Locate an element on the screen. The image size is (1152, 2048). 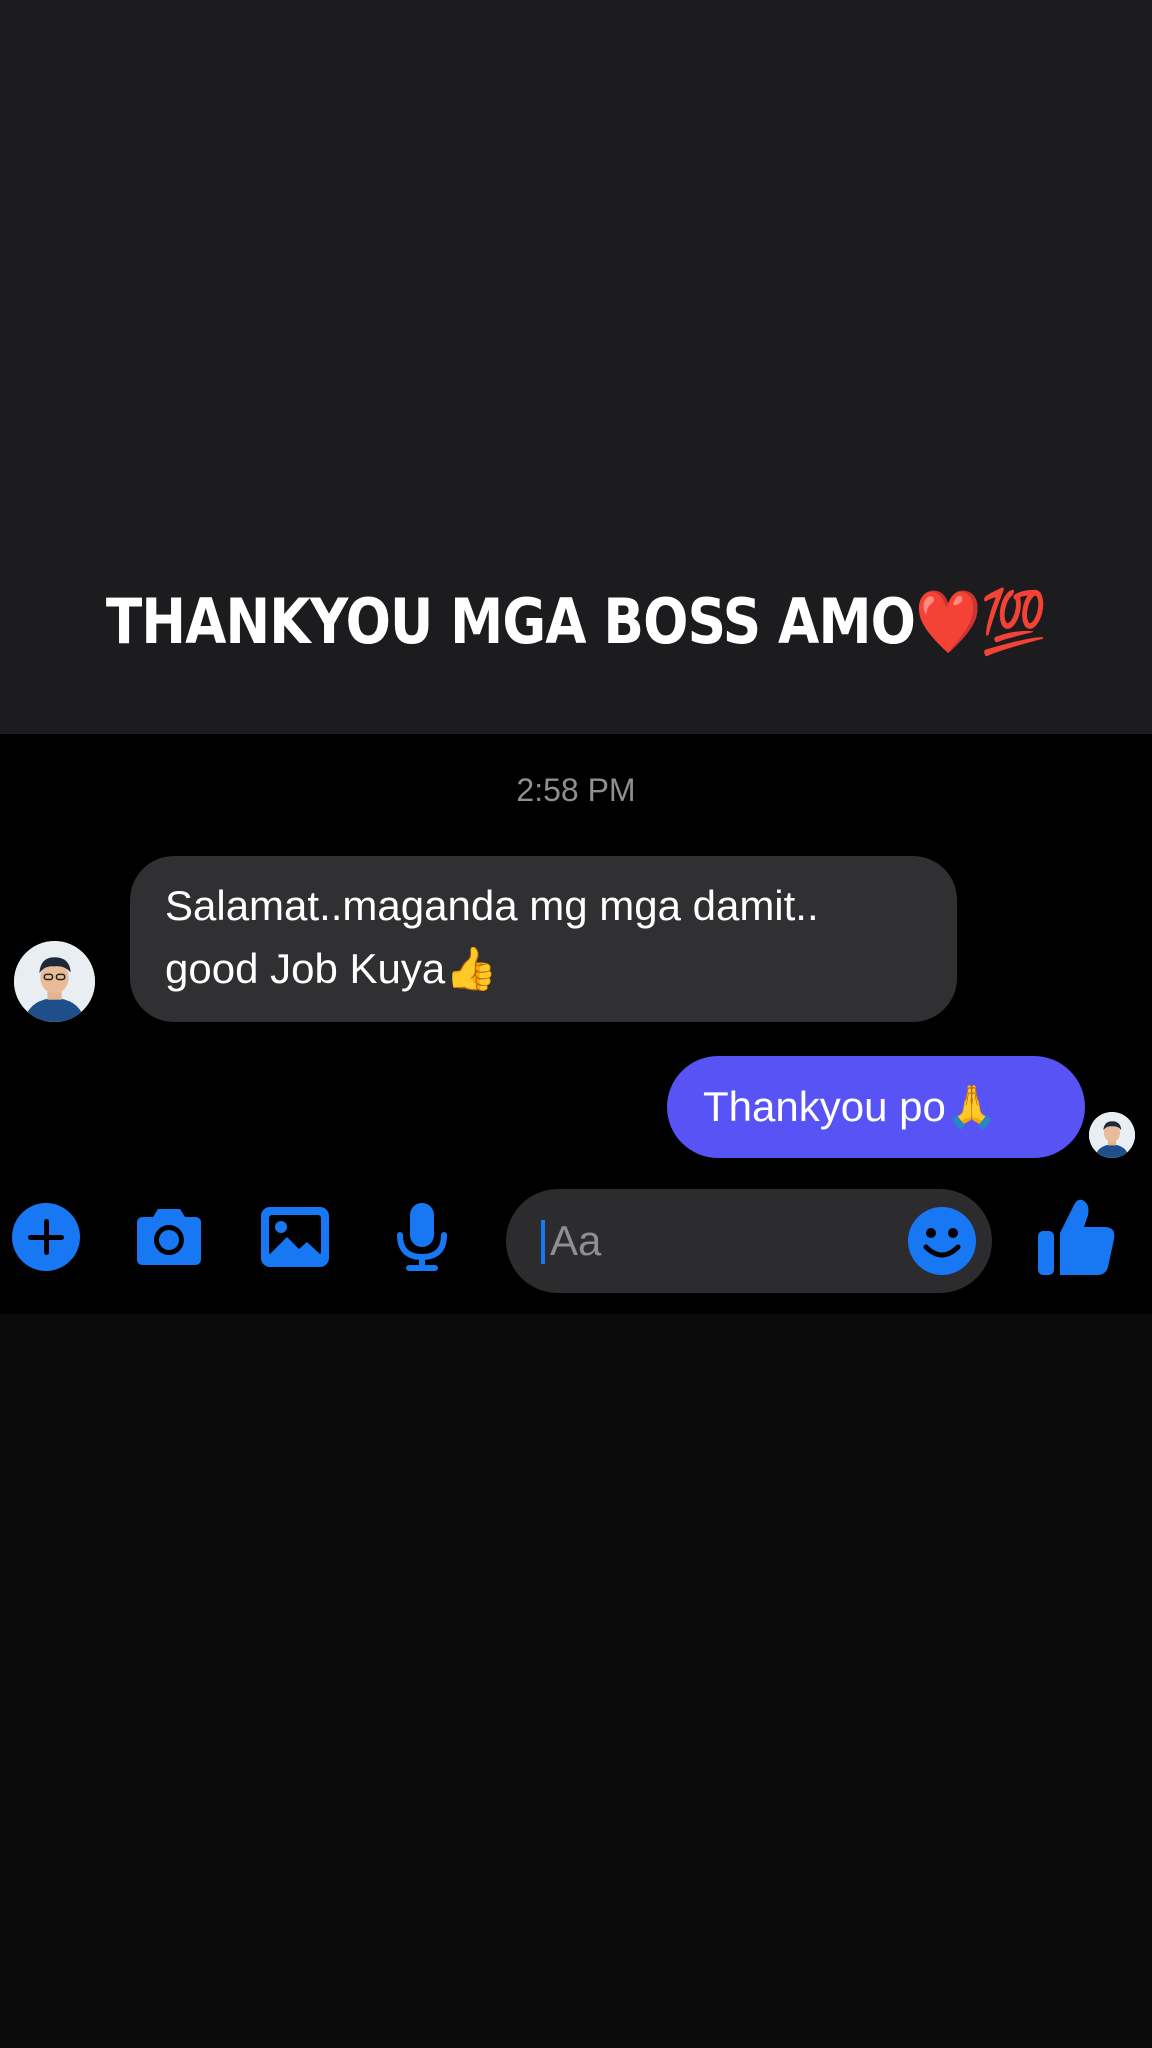
message-text-line: good Job Kuya👍 is located at coordinates (331, 968).